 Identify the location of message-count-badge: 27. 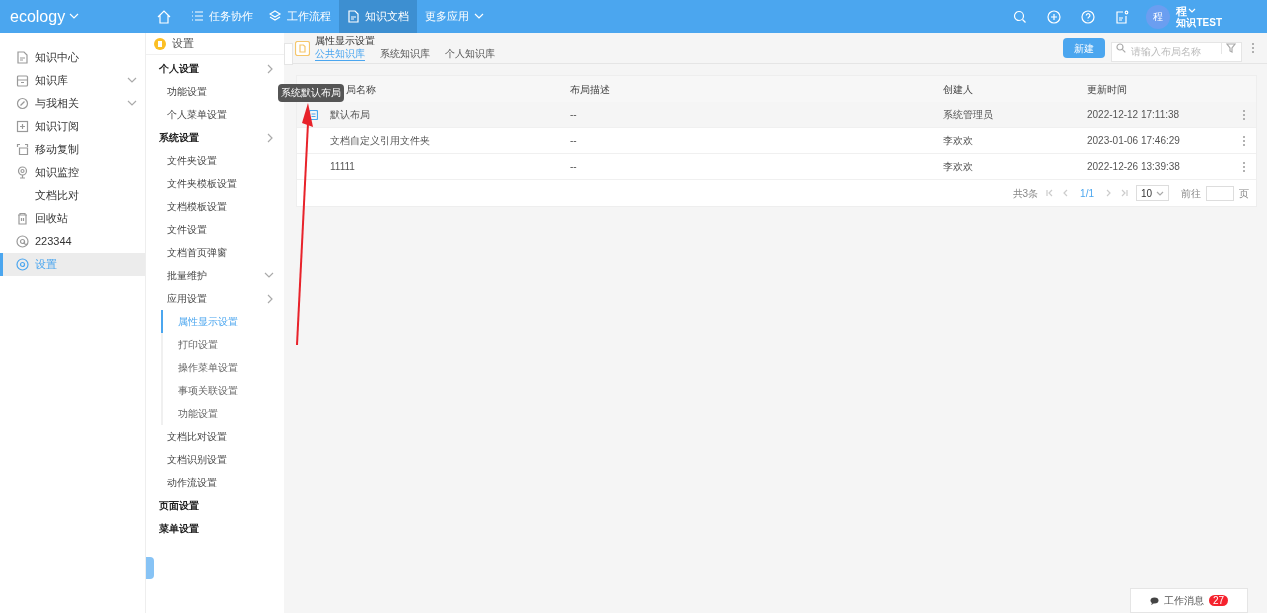
(1218, 600).